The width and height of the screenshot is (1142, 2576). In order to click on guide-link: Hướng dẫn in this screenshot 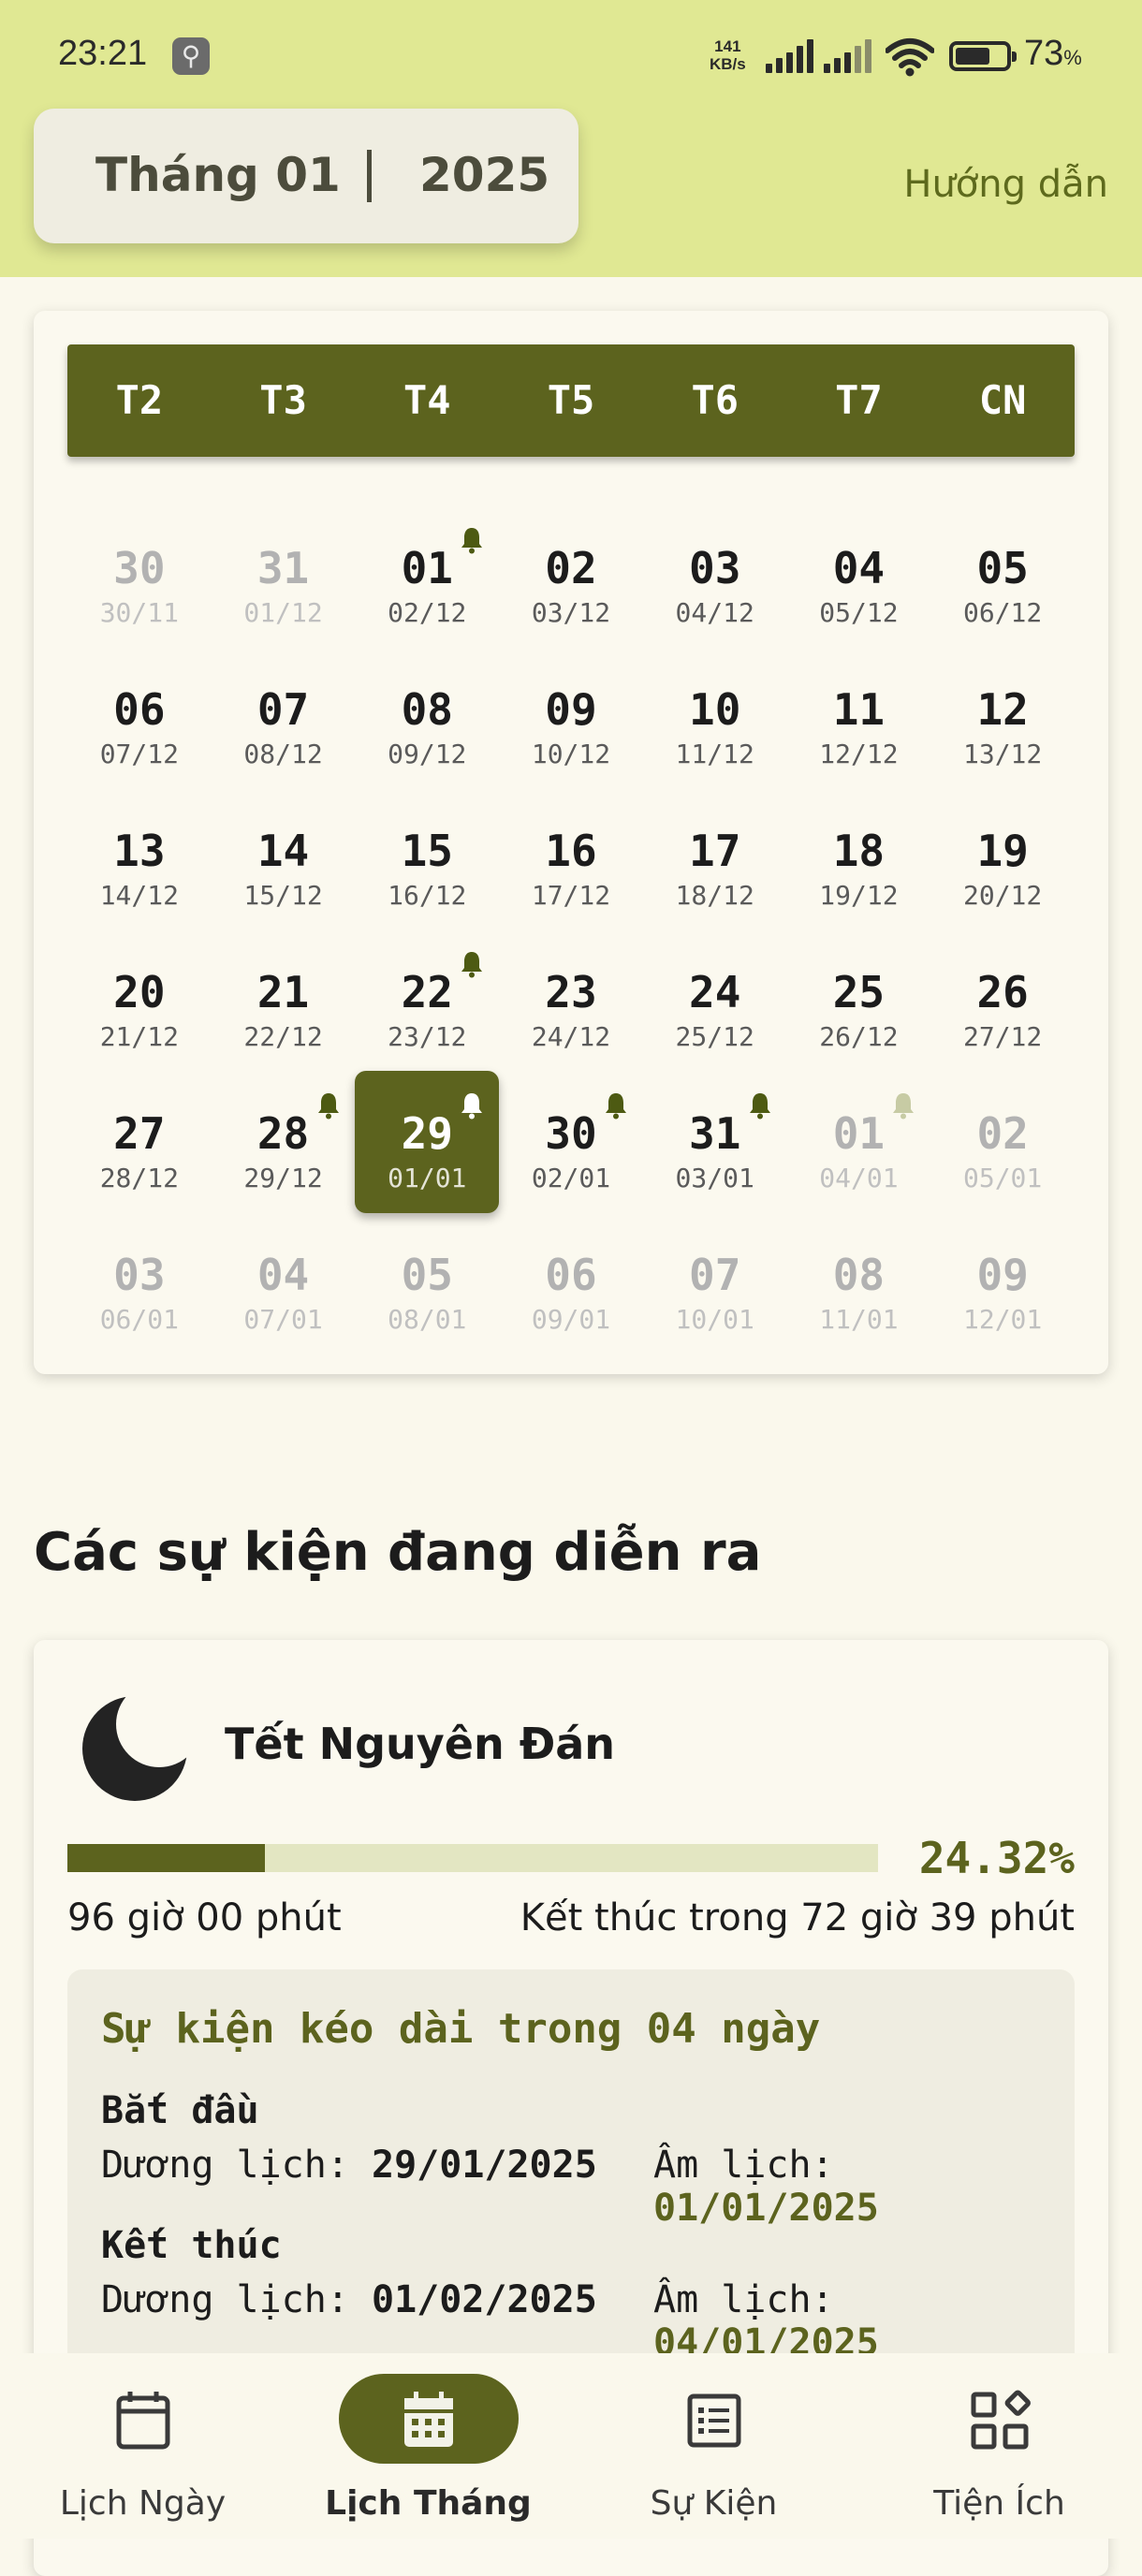, I will do `click(1005, 184)`.